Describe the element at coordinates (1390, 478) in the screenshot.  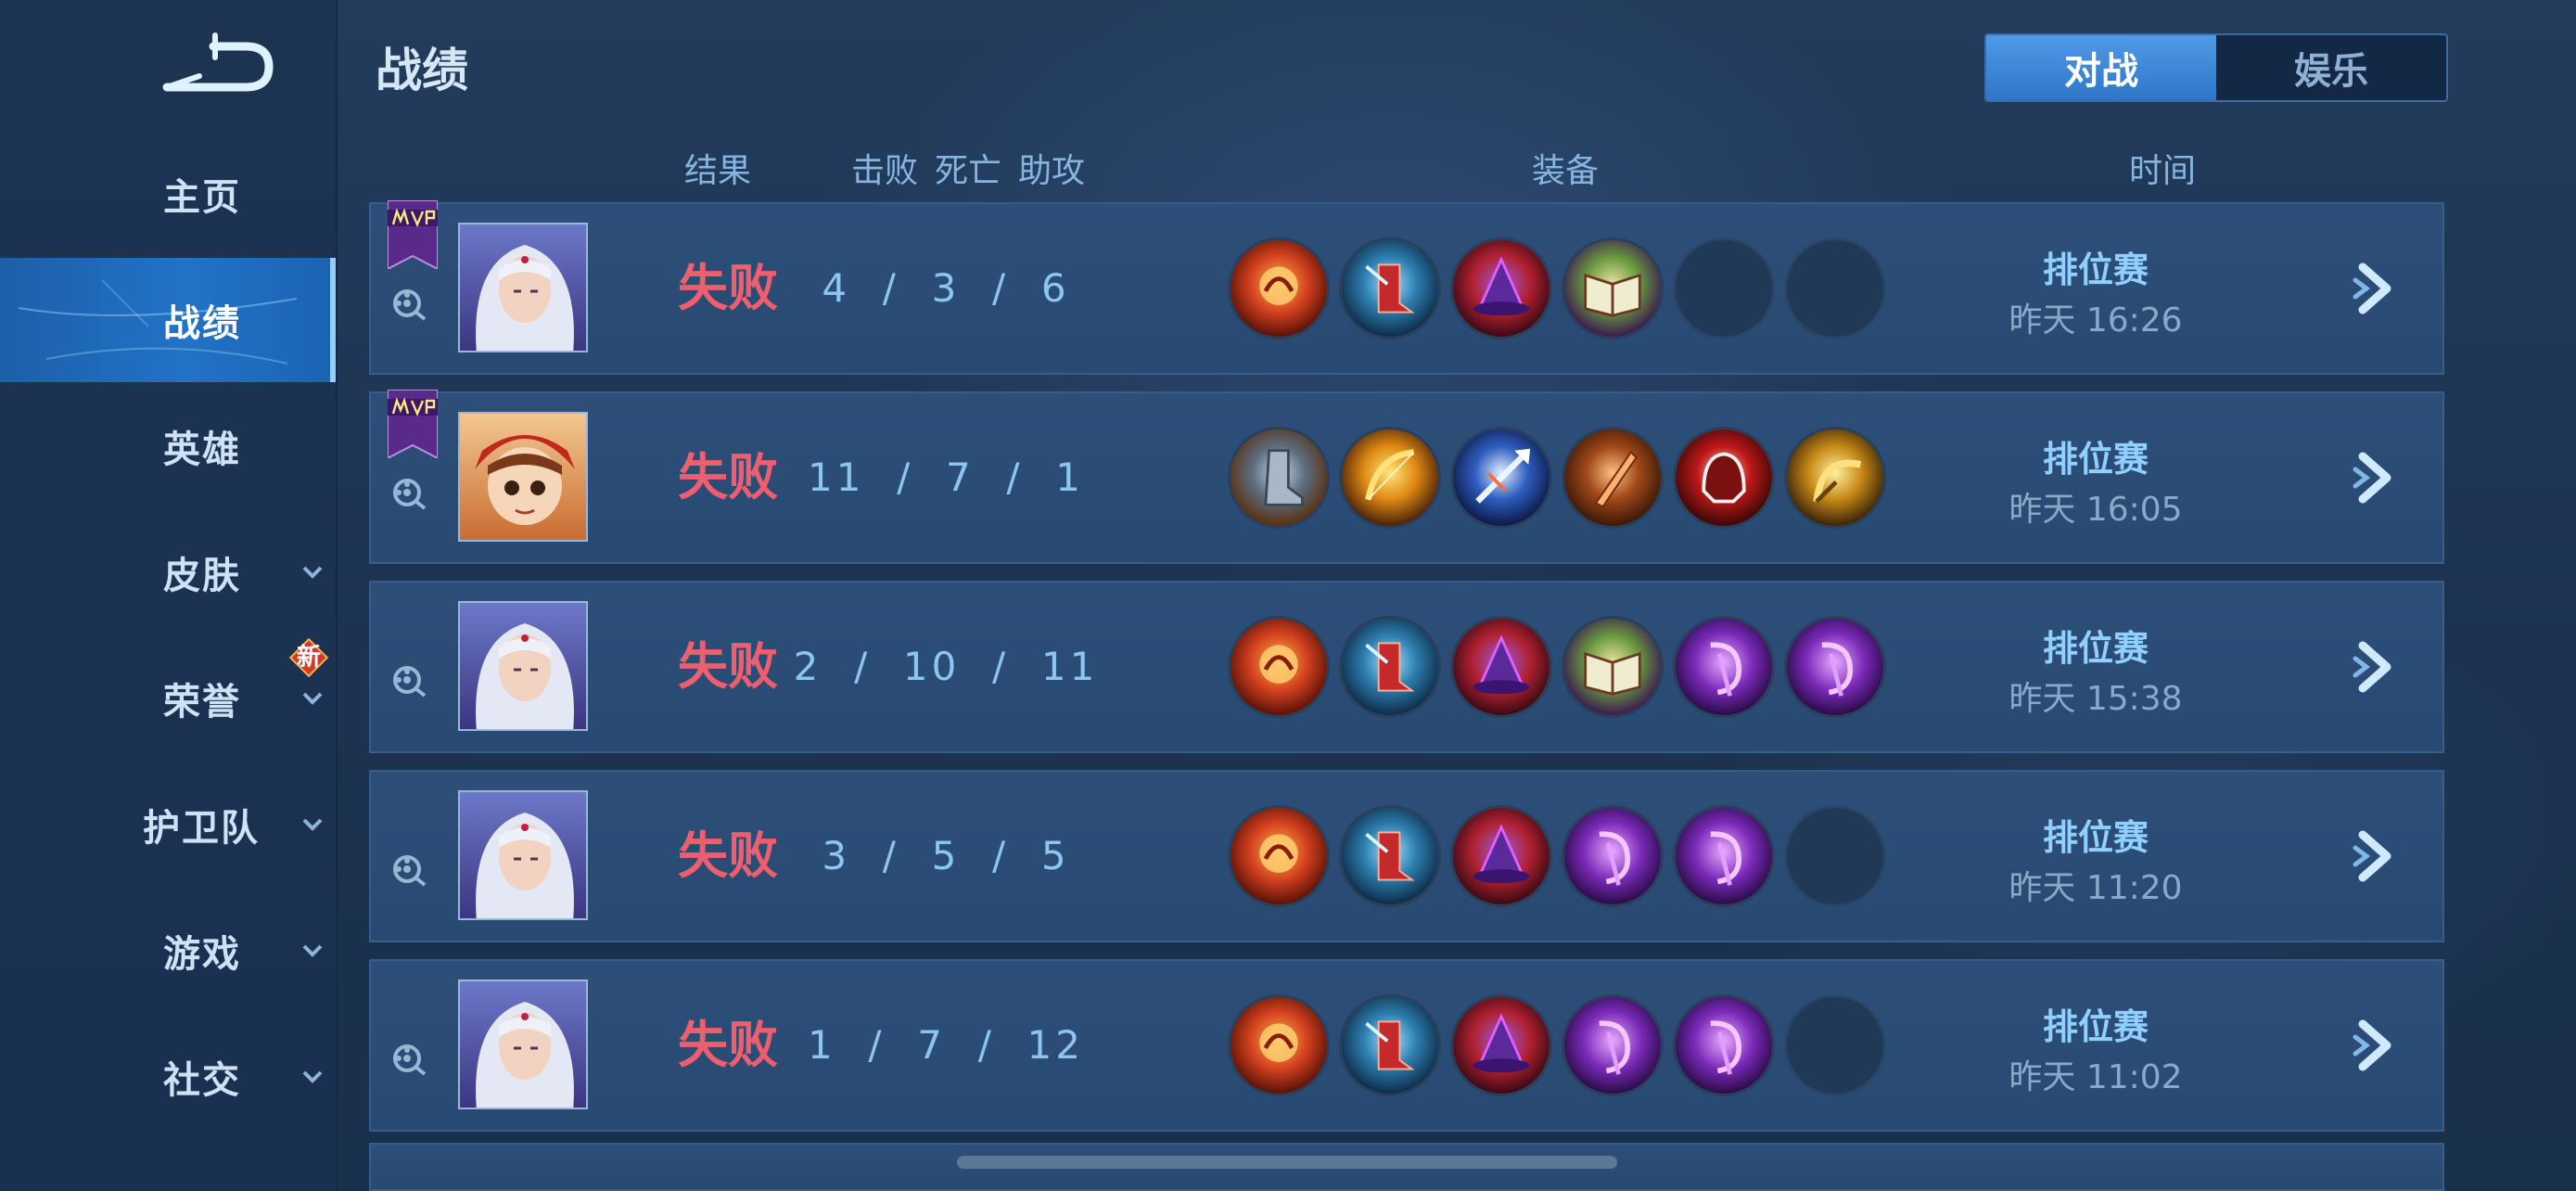
I see `golden-bow-icon` at that location.